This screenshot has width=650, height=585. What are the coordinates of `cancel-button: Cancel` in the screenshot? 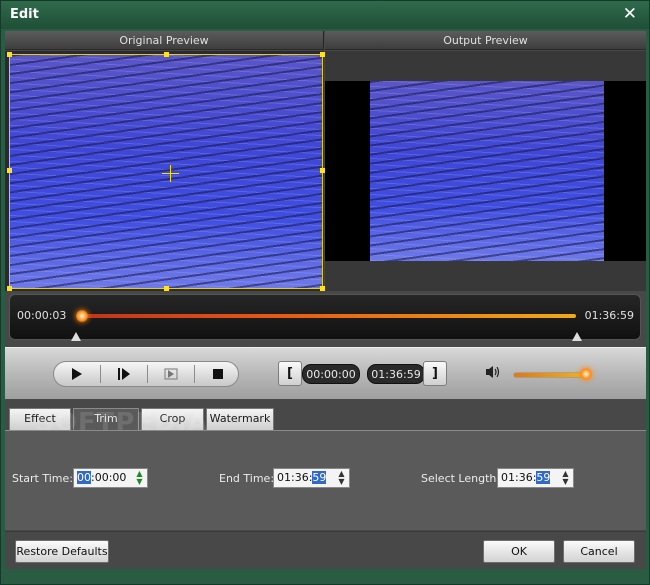 It's located at (599, 551).